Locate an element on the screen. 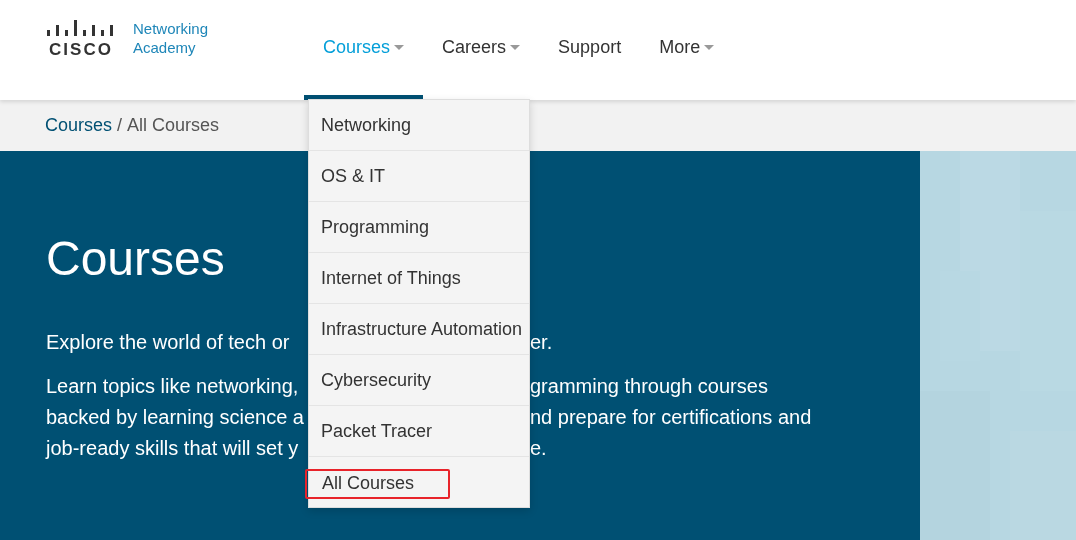  dropdown-item: Programming is located at coordinates (419, 227).